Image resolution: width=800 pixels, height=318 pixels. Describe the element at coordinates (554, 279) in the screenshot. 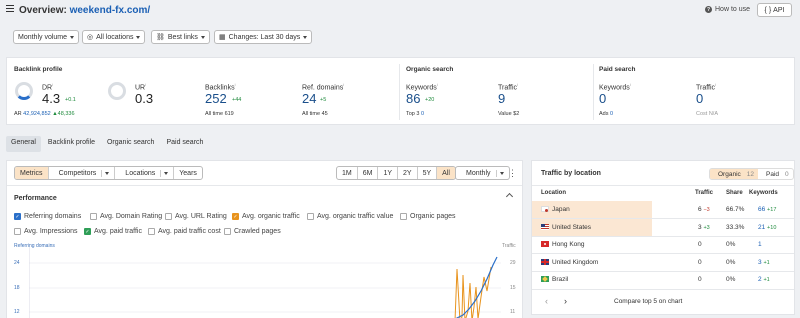

I see `location-name: Brazil` at that location.